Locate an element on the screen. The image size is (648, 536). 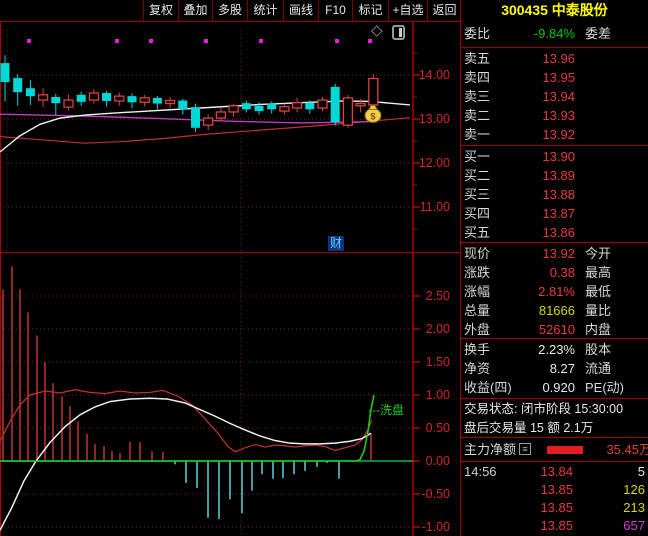
ask-row-4: 卖四 13.95 is located at coordinates (554, 77).